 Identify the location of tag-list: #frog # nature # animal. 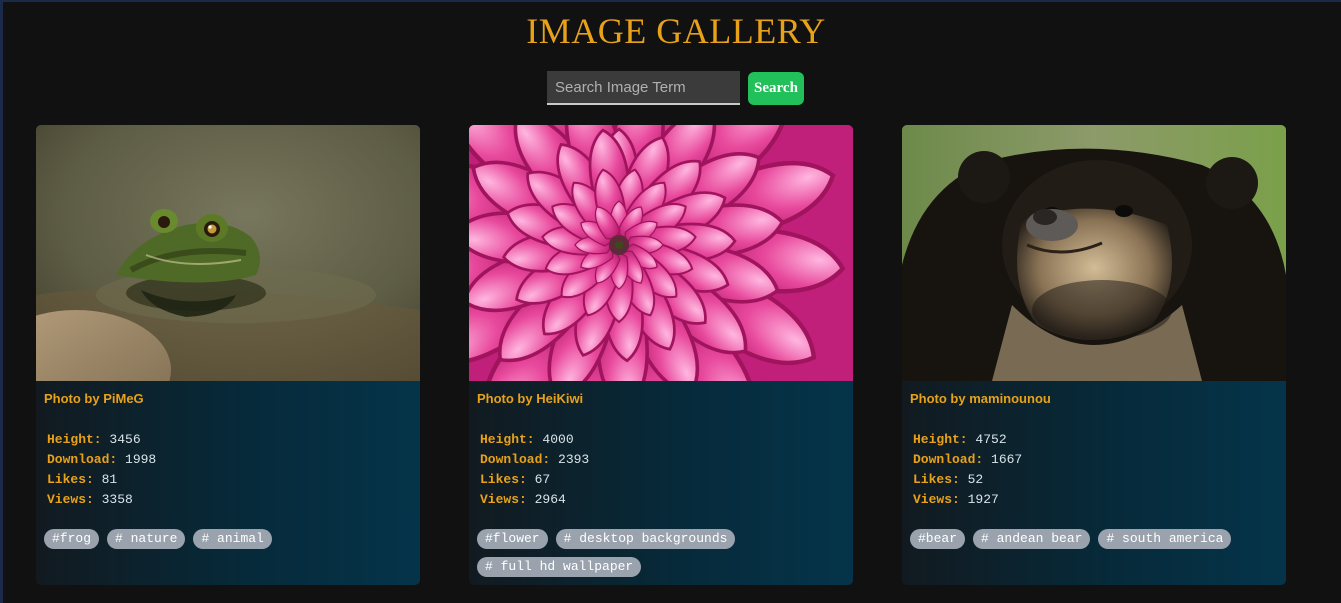
(229, 539).